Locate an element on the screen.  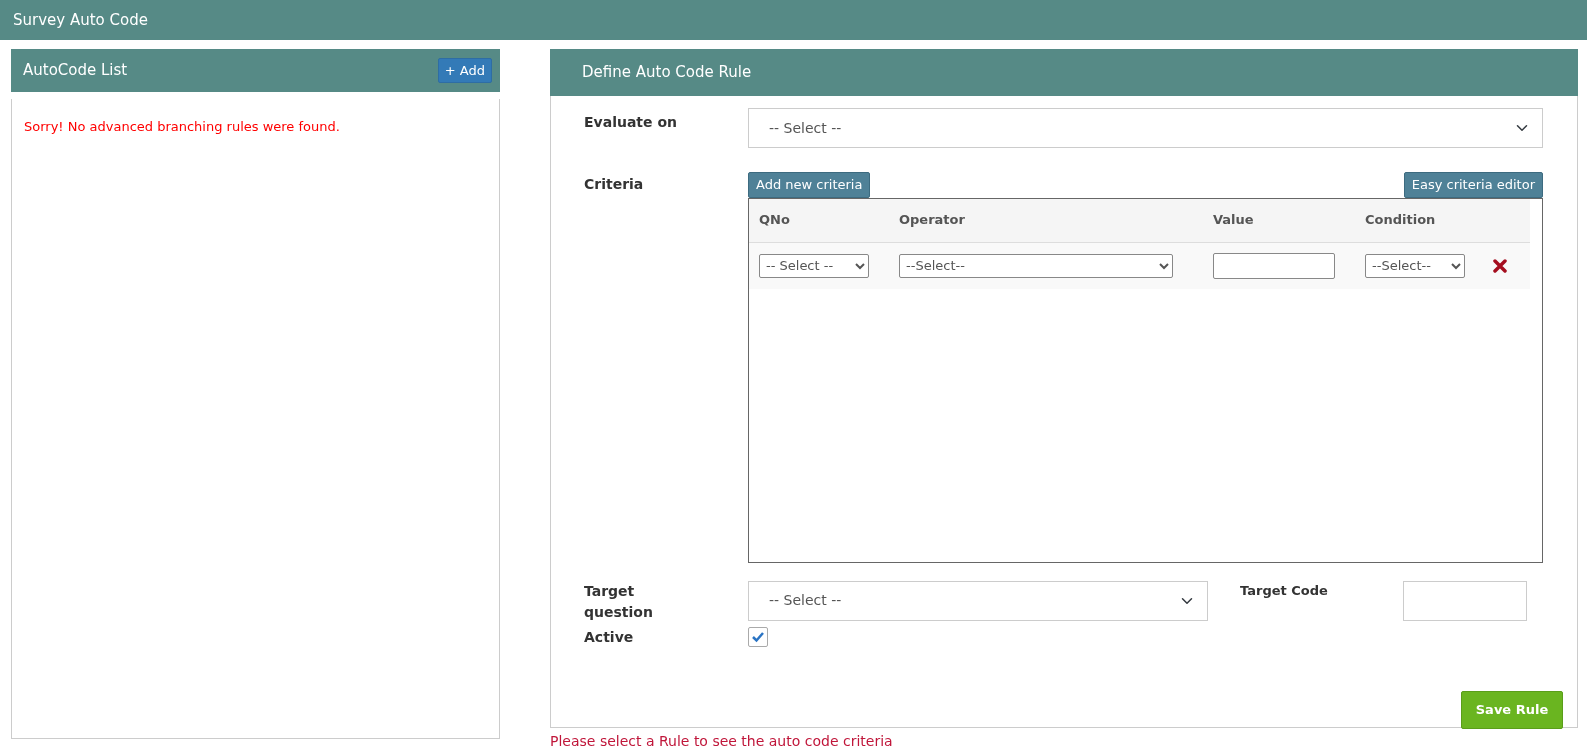
column-header: Operator is located at coordinates (932, 220).